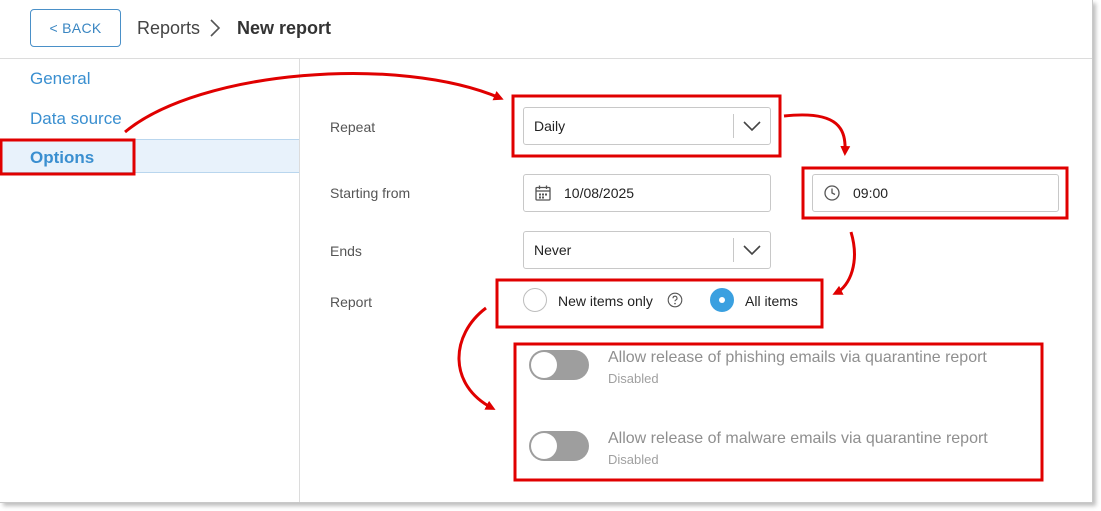 The height and width of the screenshot is (511, 1101). I want to click on start-date-value: 10/08/2025, so click(599, 193).